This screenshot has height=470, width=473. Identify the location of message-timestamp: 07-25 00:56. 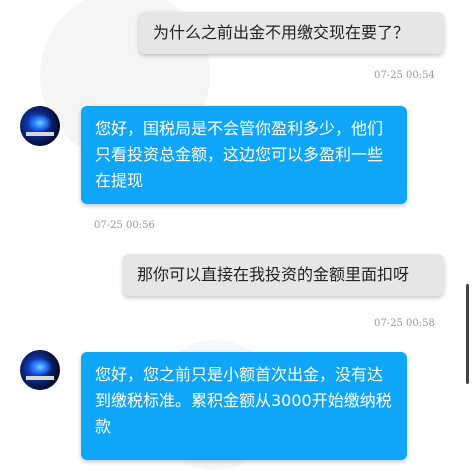
(124, 225).